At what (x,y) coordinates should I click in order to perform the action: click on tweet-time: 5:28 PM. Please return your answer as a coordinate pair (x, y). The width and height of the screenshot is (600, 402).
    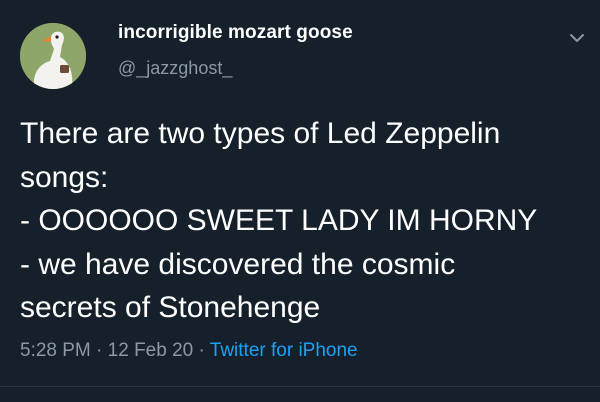
    Looking at the image, I should click on (55, 350).